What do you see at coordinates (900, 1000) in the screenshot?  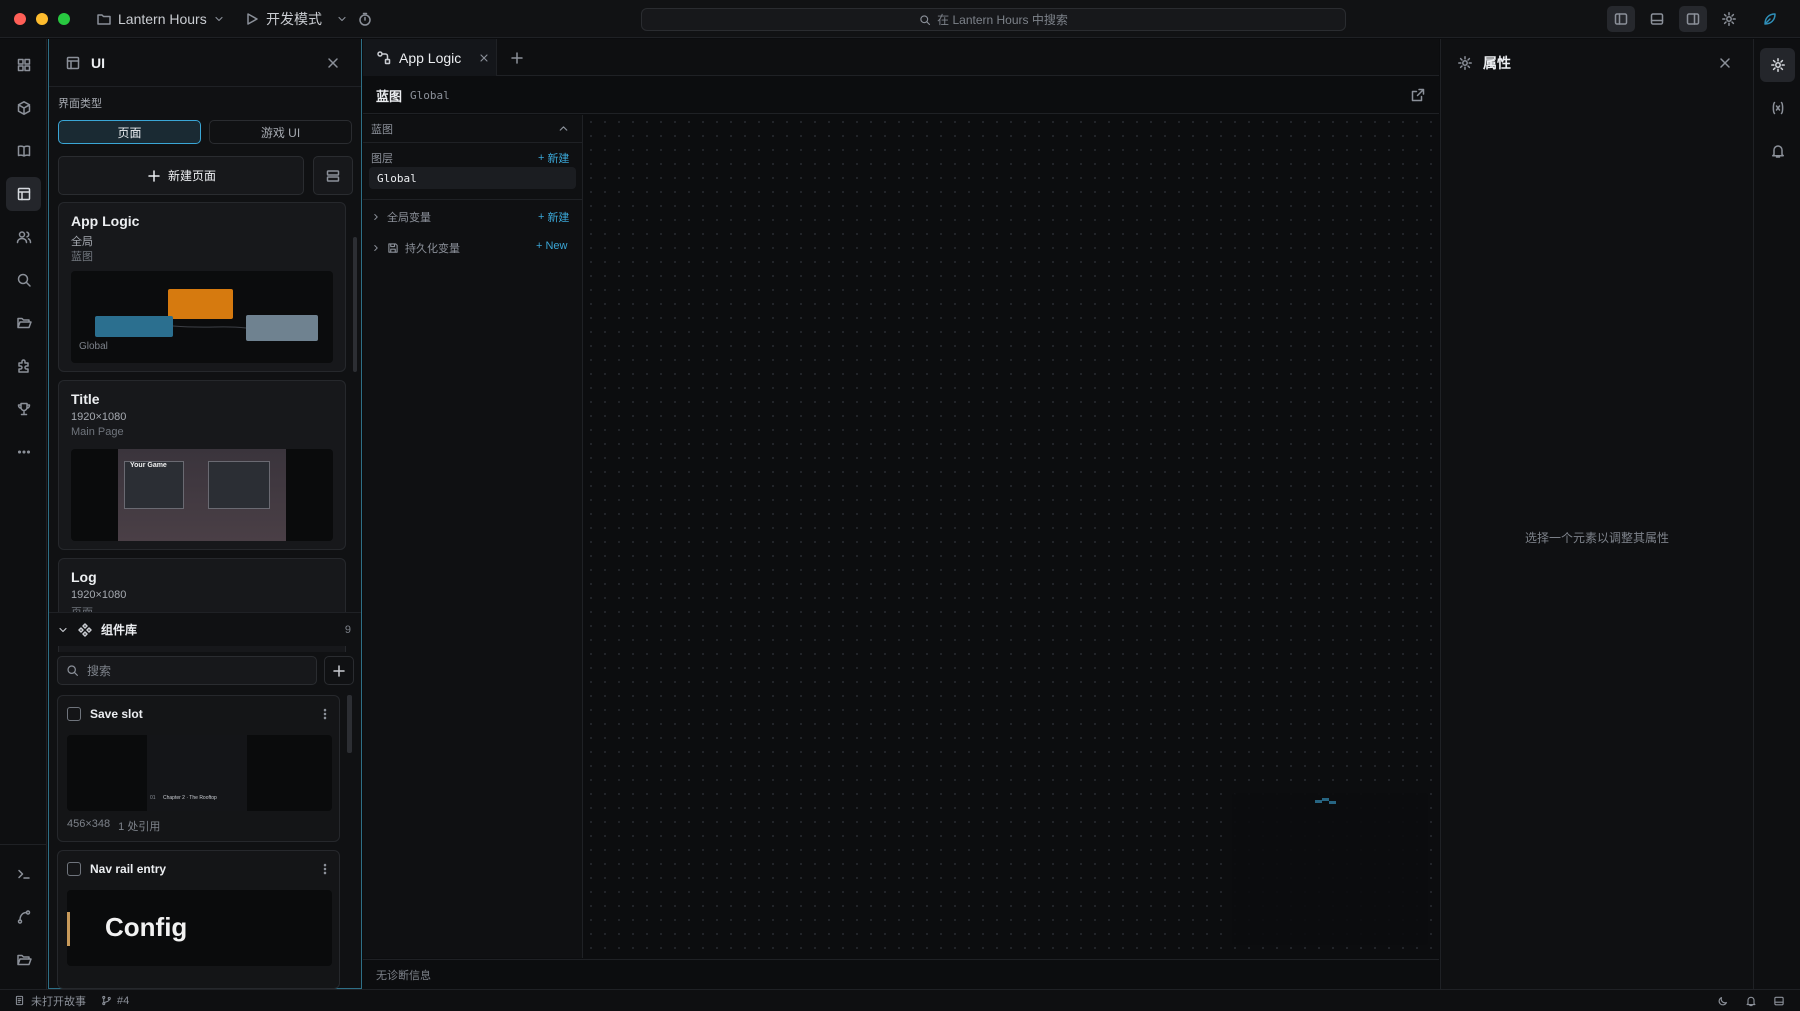 I see `status-bar: 未打开故事 #4` at bounding box center [900, 1000].